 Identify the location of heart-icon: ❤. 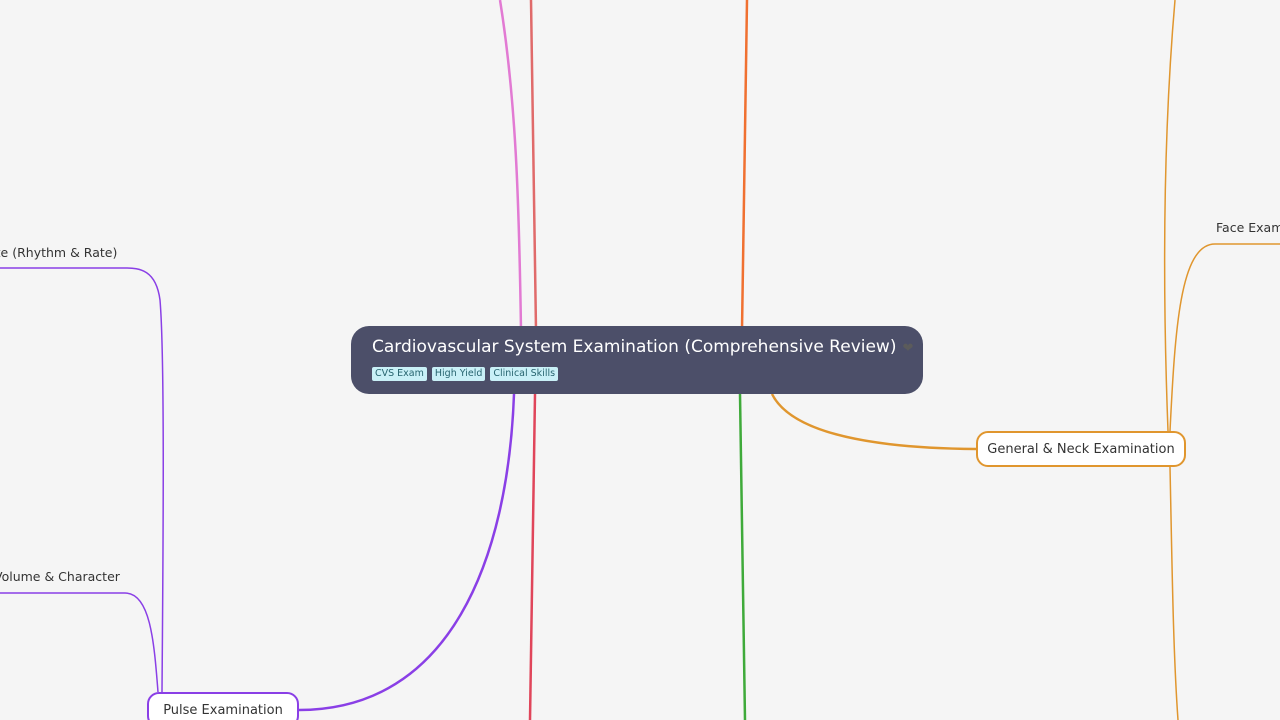
(907, 348).